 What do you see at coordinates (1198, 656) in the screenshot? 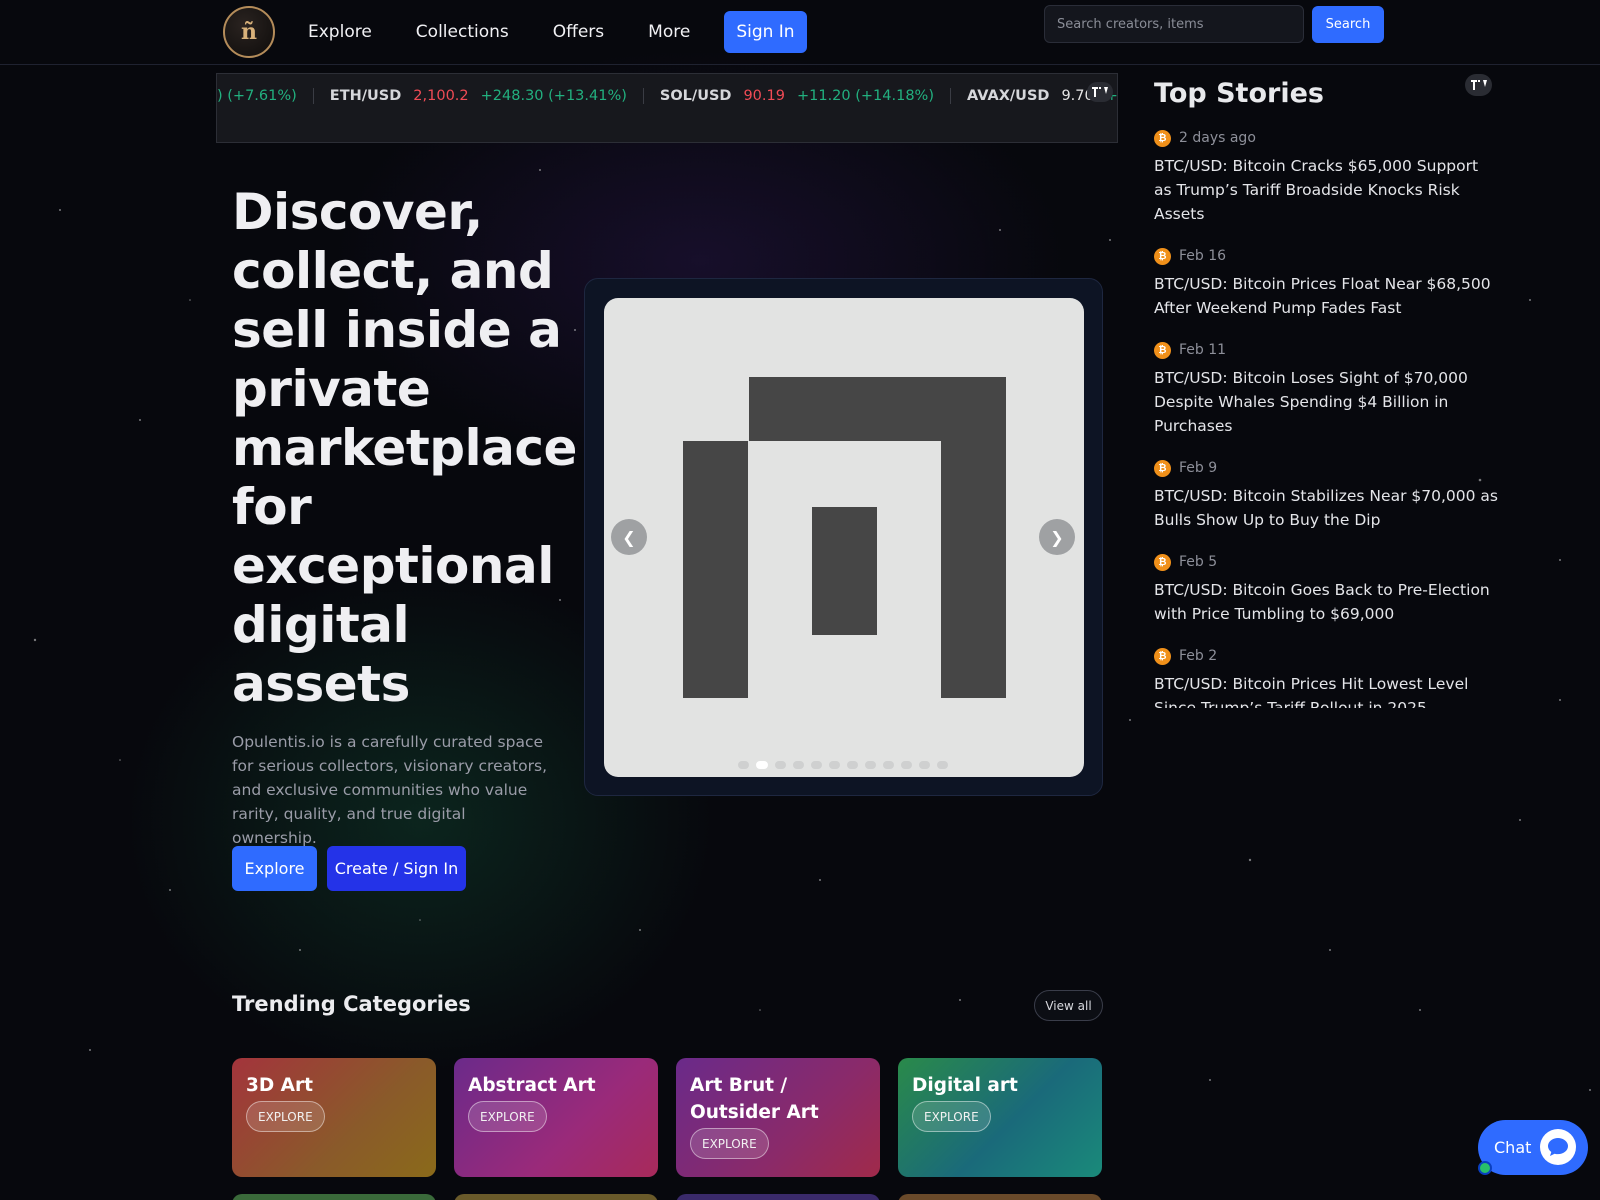
I see `story-date: Feb 2` at bounding box center [1198, 656].